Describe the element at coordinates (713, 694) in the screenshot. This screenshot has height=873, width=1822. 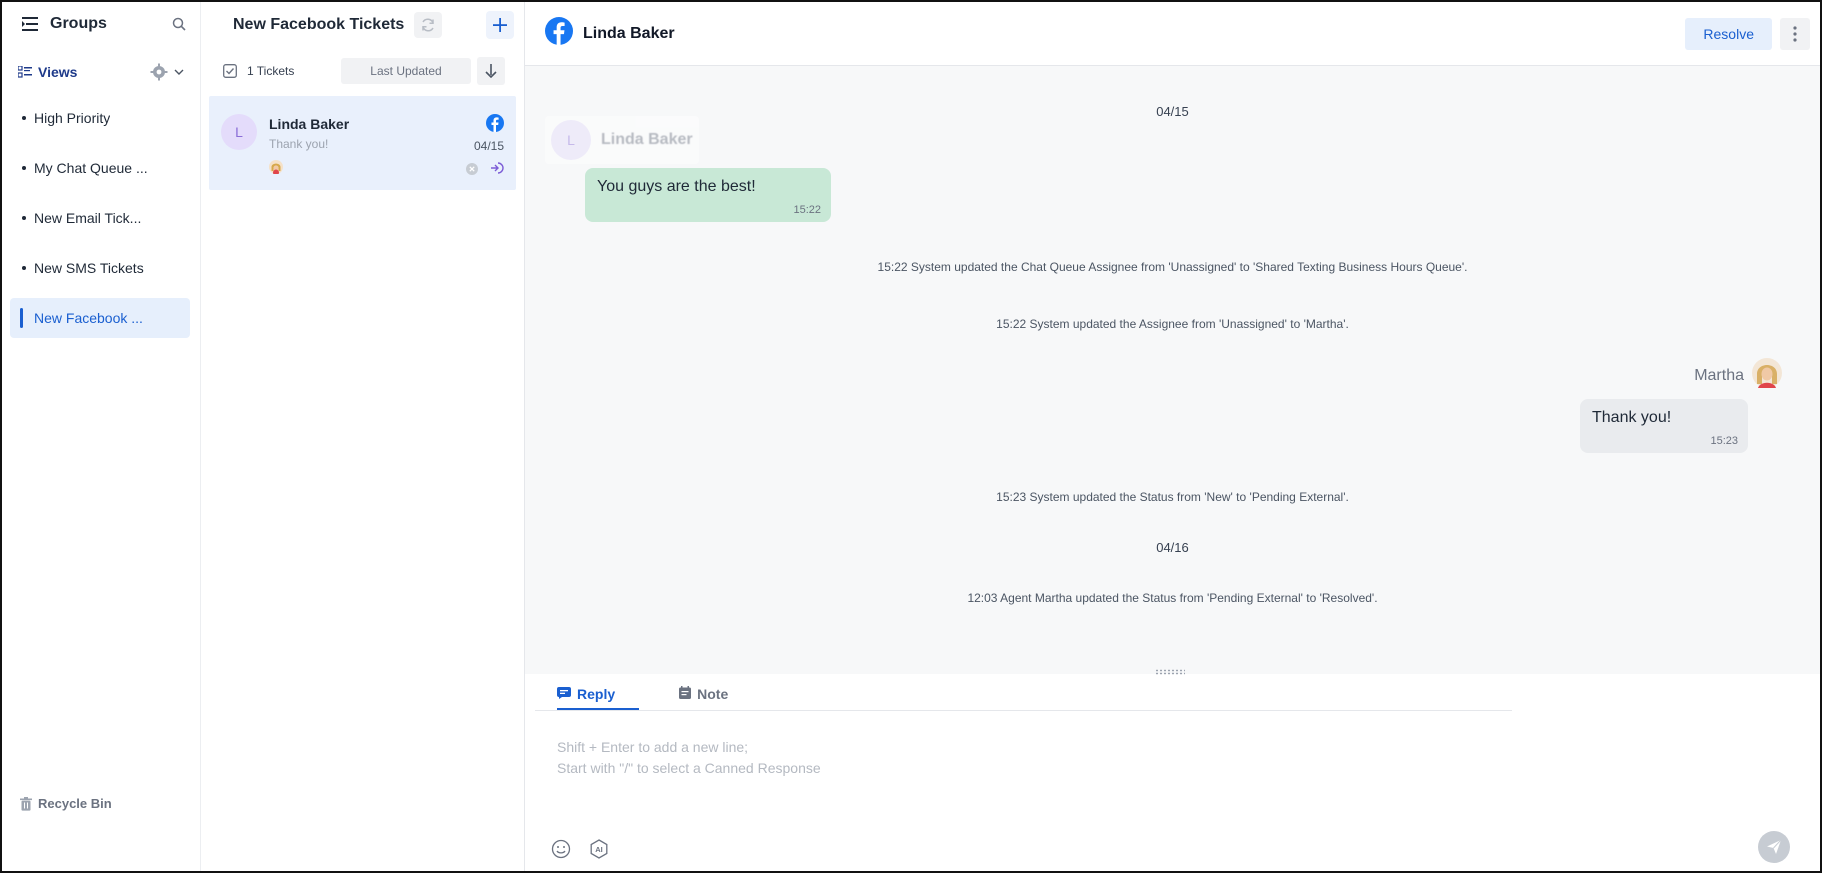
I see `tab-note-label: Note` at that location.